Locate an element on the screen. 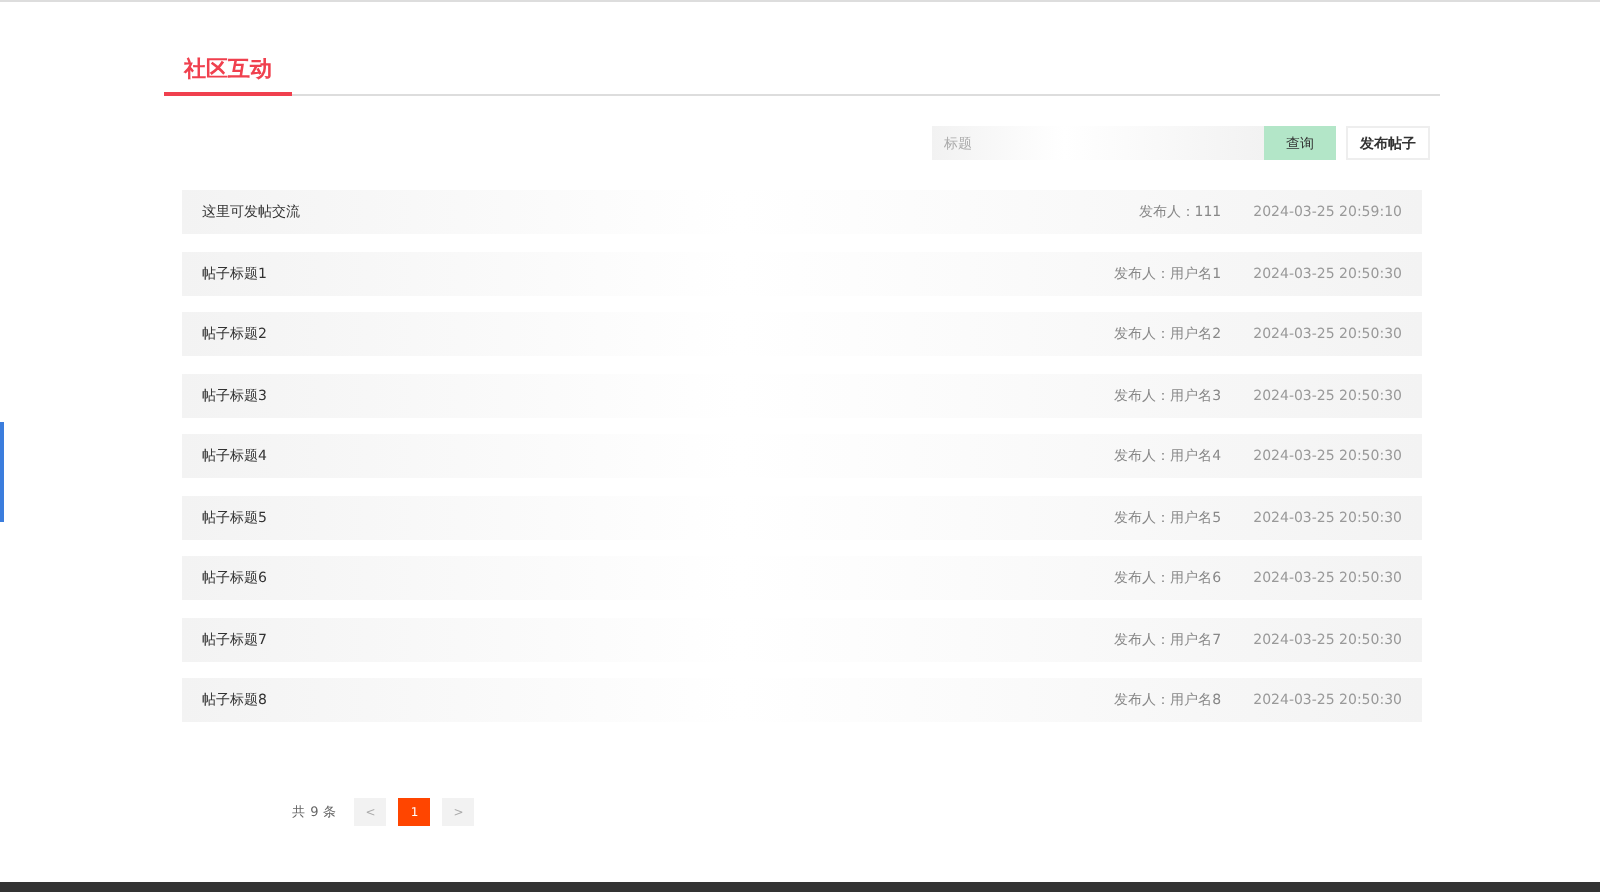 Image resolution: width=1600 pixels, height=892 pixels. section-tab: 社区互动 is located at coordinates (228, 71).